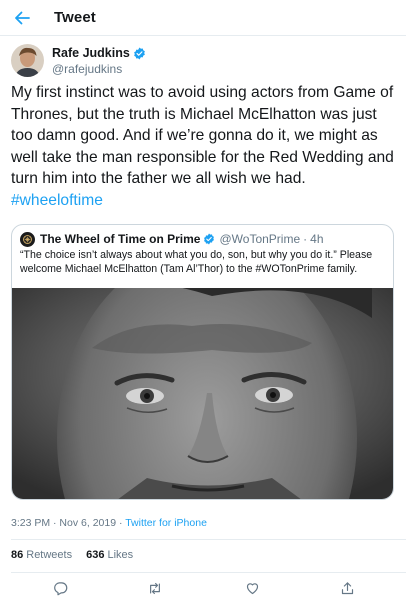 The image size is (406, 599). Describe the element at coordinates (252, 588) in the screenshot. I see `heart-icon` at that location.